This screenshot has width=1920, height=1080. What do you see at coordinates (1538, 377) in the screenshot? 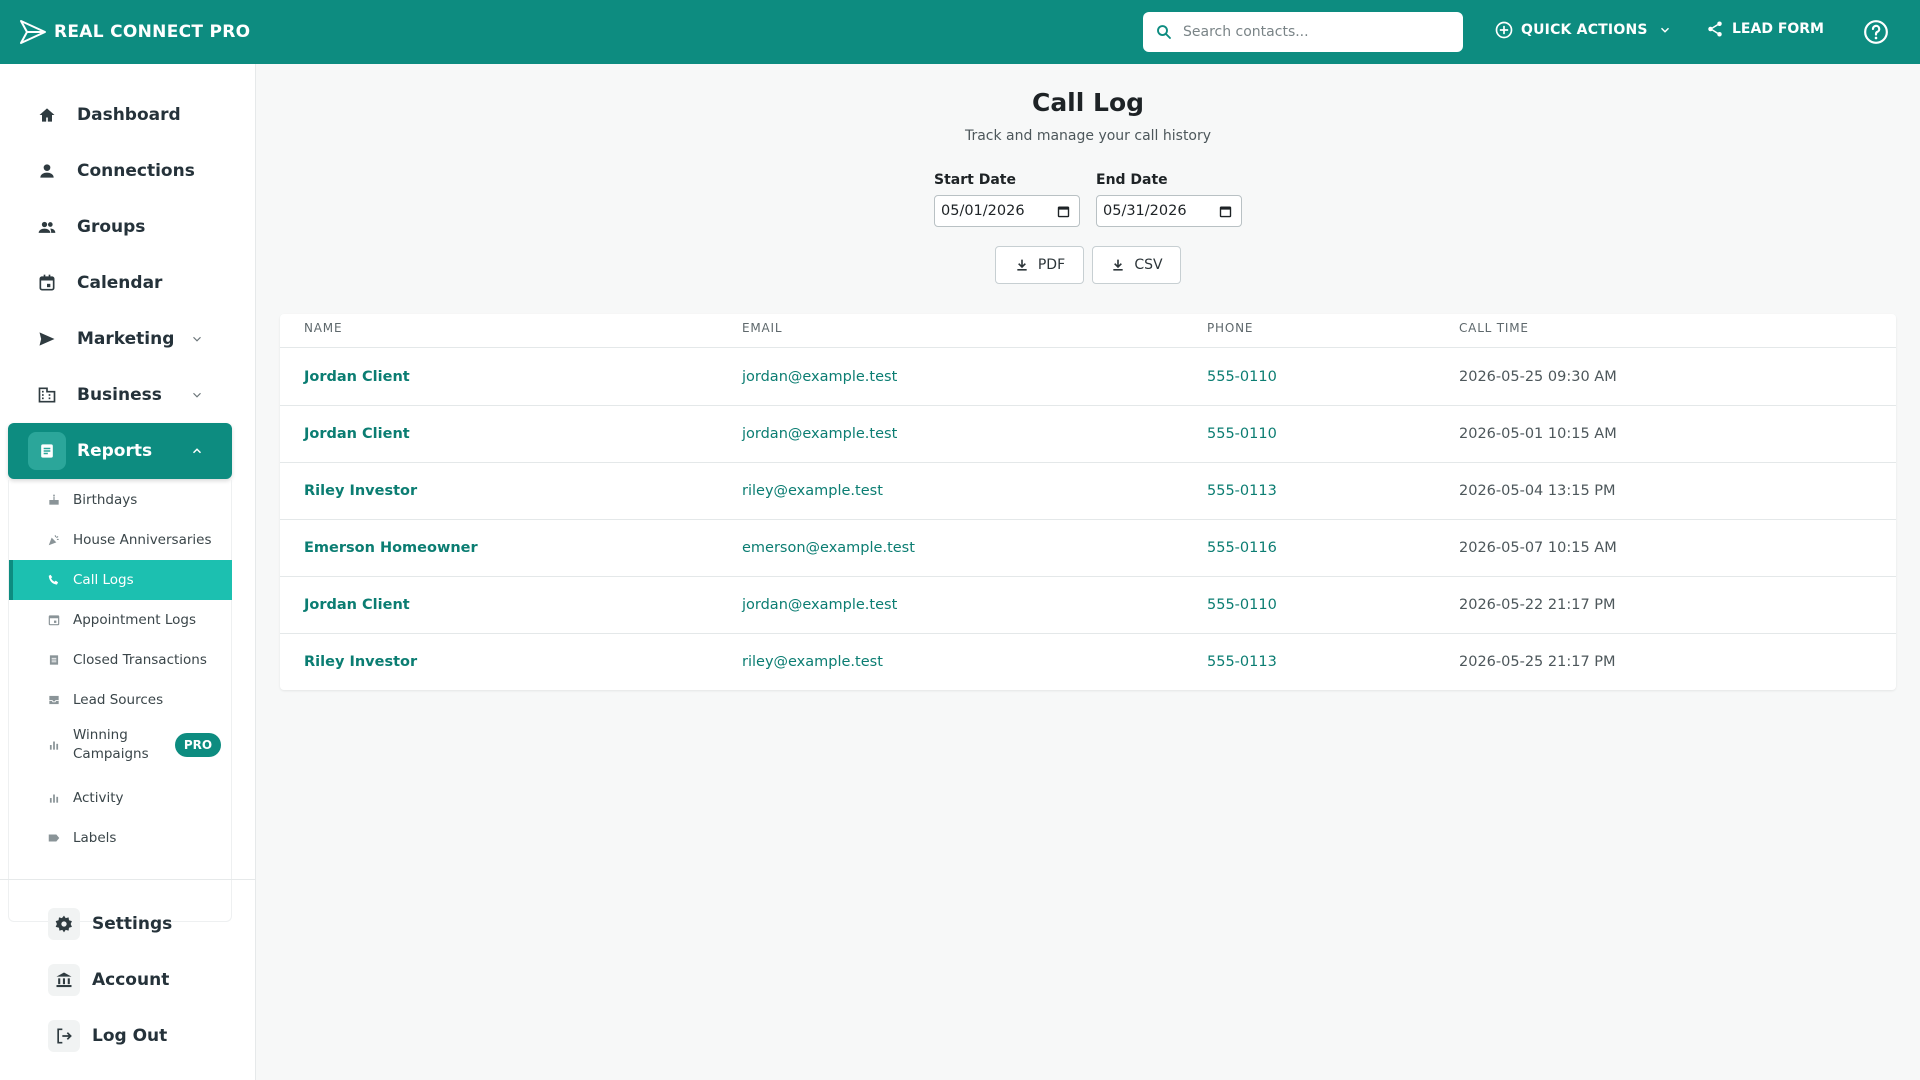
I see `call-time: 2026-05-25 09:30 AM` at bounding box center [1538, 377].